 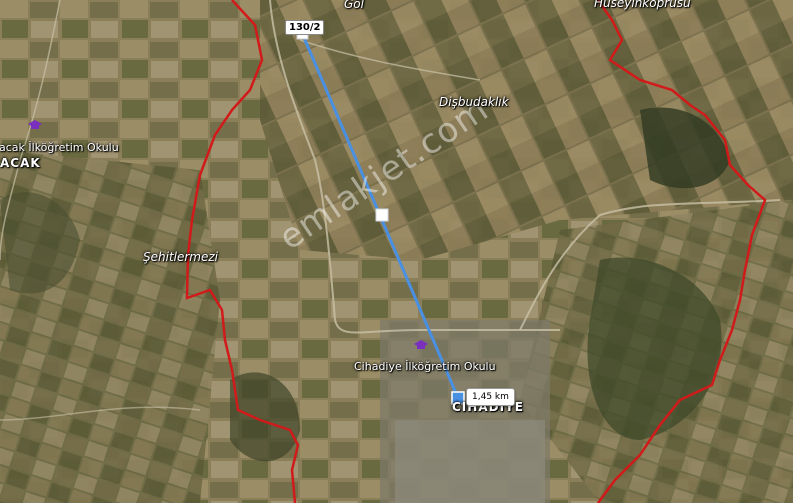 I want to click on place-label-huseyinkoprusu: Hüseyinköprüsü, so click(x=642, y=5).